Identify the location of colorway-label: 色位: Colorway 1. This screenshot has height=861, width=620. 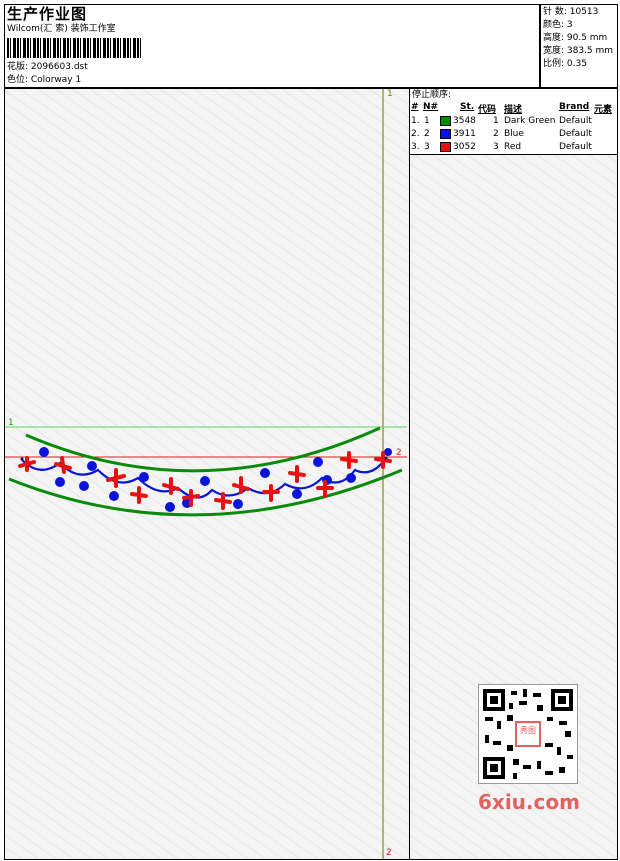
(44, 80).